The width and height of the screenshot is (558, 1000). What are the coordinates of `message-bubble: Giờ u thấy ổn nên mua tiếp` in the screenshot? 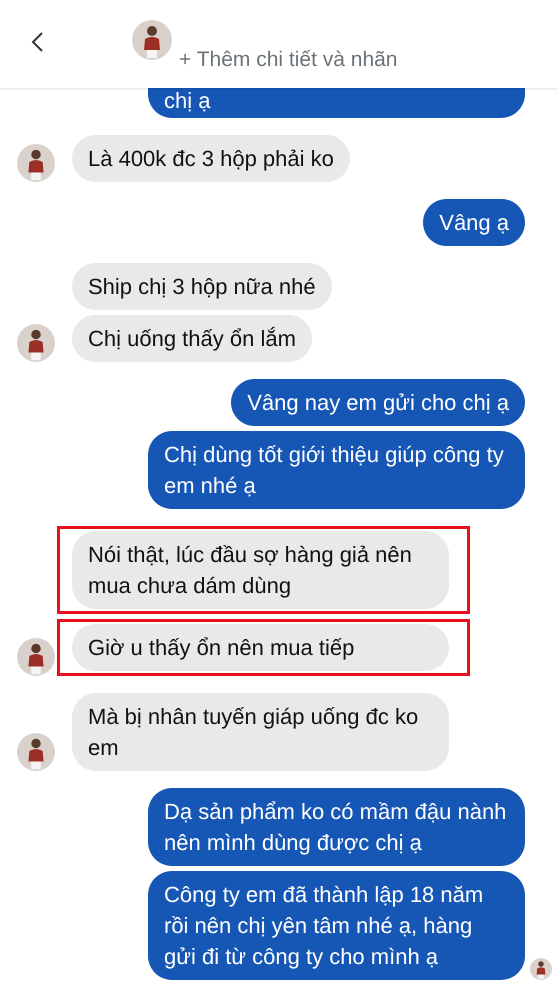 It's located at (260, 647).